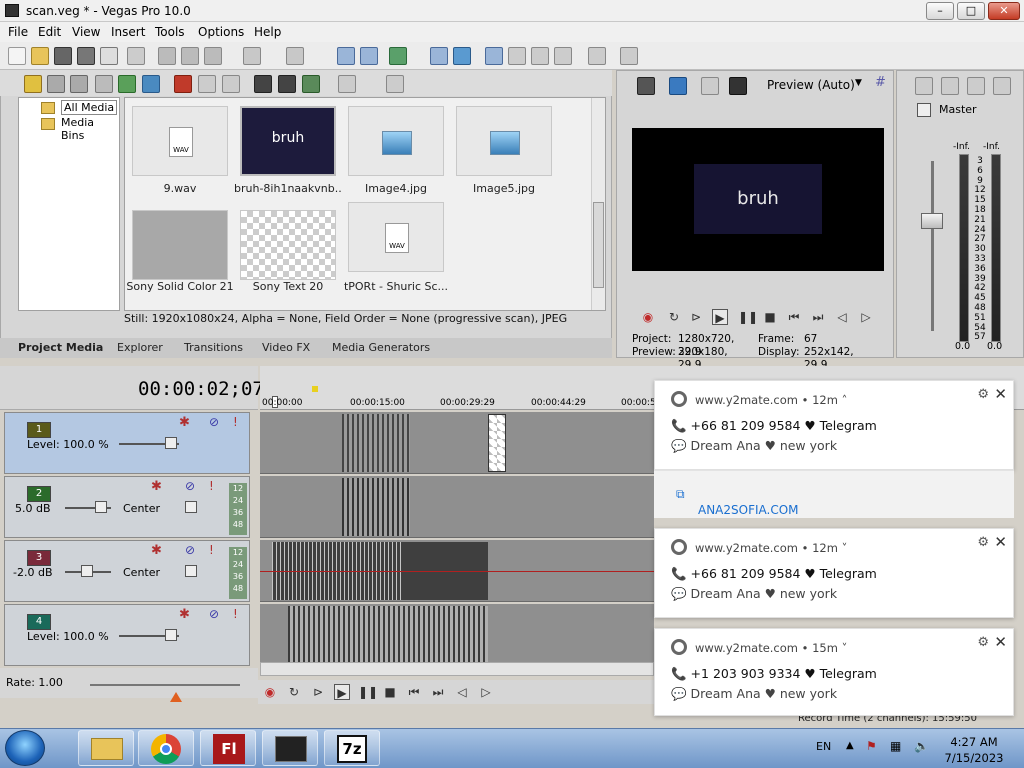  I want to click on volume-slider-thumb, so click(101, 507).